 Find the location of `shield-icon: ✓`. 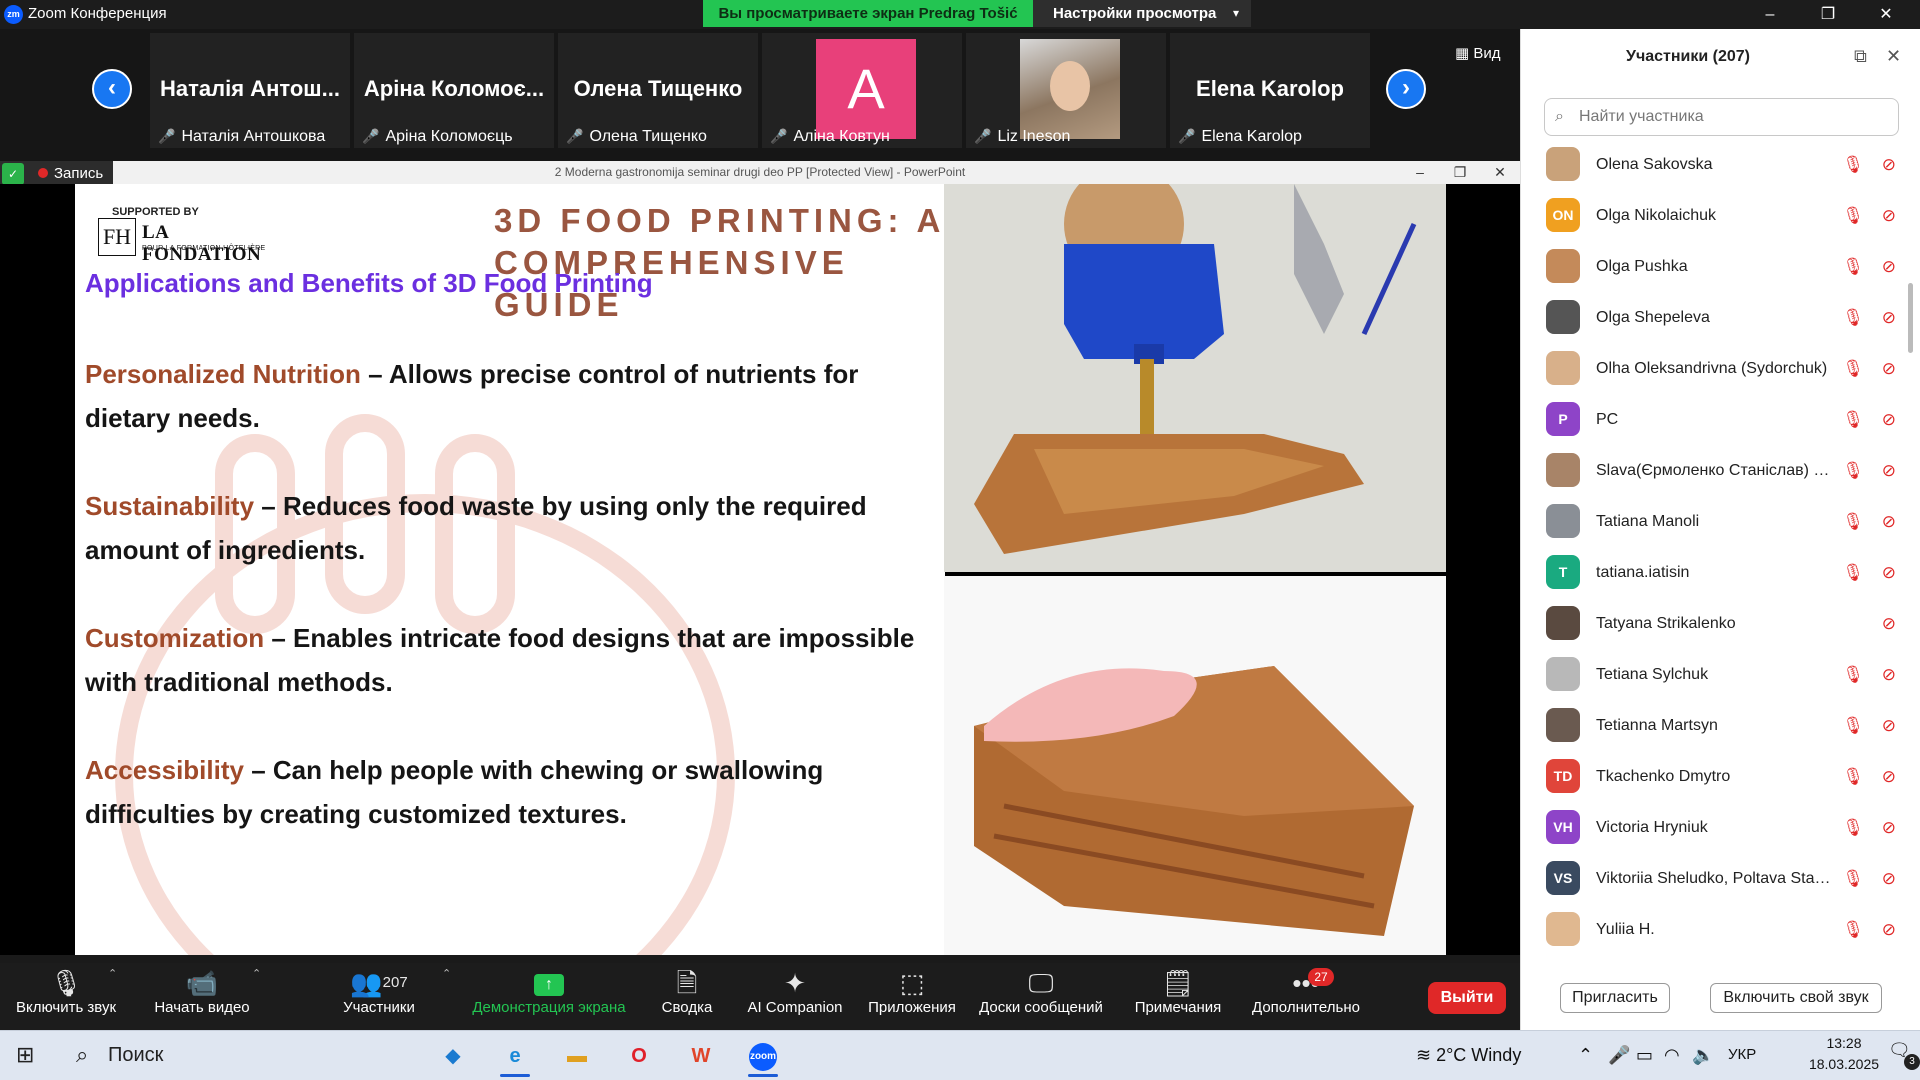

shield-icon: ✓ is located at coordinates (13, 174).